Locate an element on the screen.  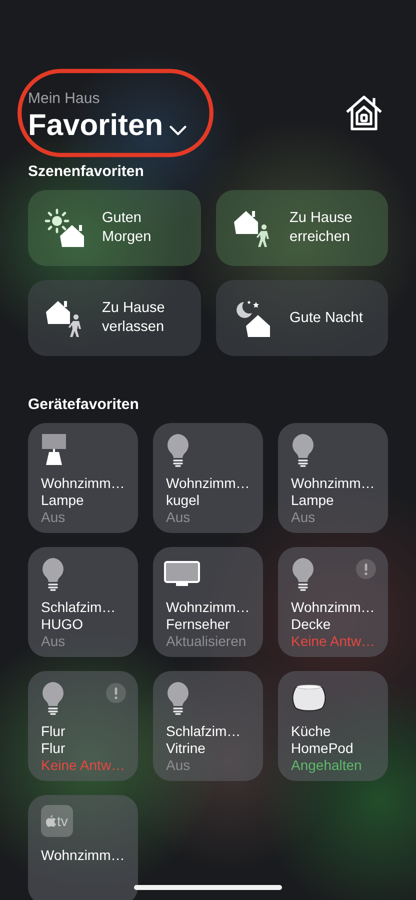
home-name: Mein Haus is located at coordinates (64, 98).